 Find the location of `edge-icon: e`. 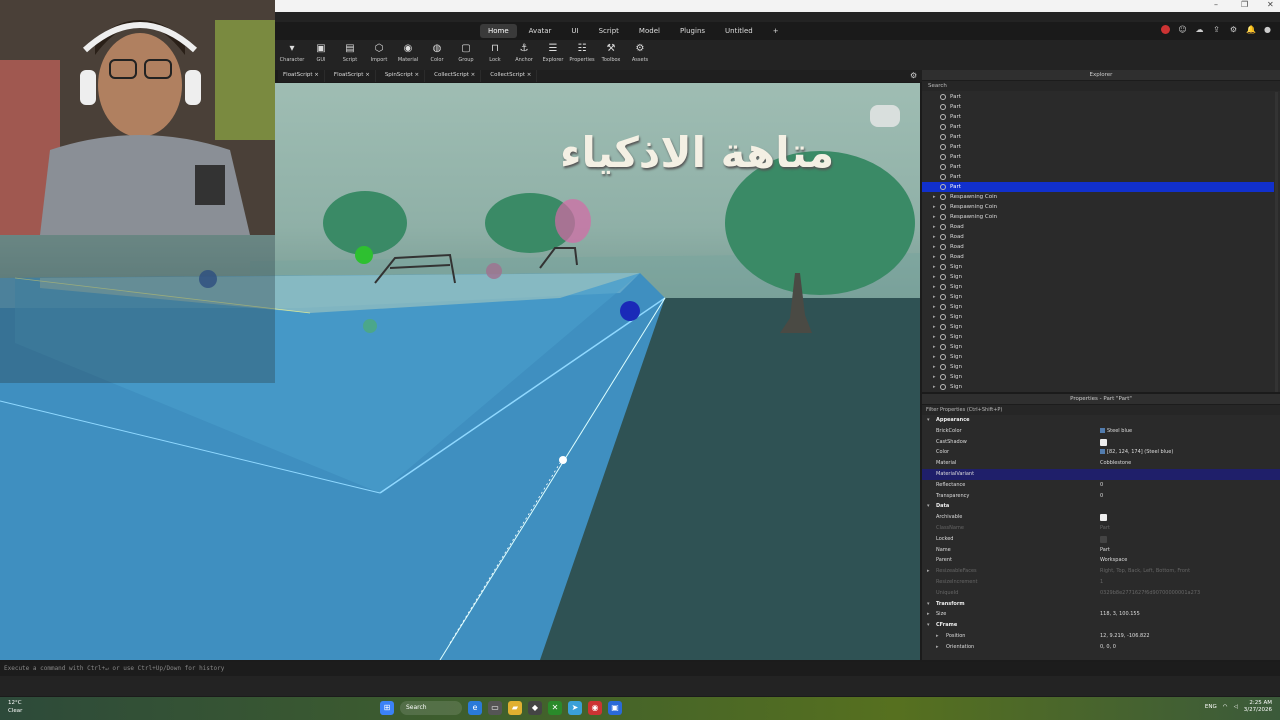

edge-icon: e is located at coordinates (475, 708).